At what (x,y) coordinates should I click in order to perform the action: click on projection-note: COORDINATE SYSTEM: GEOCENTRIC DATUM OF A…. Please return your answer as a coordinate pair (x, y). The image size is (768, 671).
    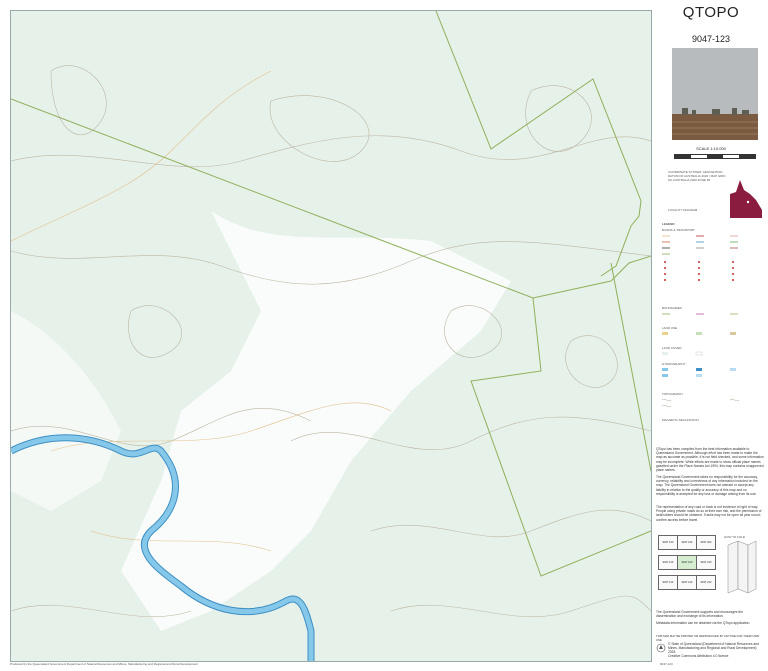
    Looking at the image, I should click on (697, 176).